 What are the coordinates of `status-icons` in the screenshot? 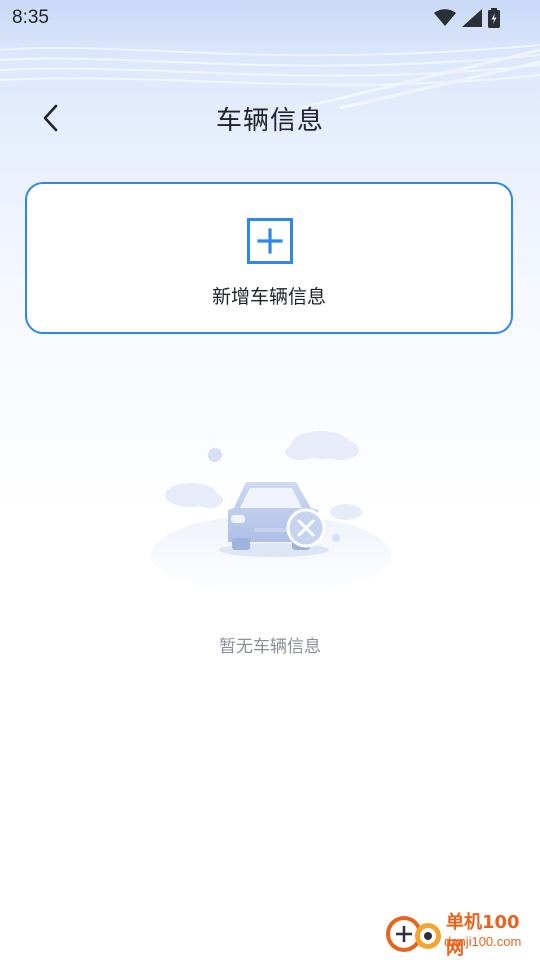 It's located at (467, 18).